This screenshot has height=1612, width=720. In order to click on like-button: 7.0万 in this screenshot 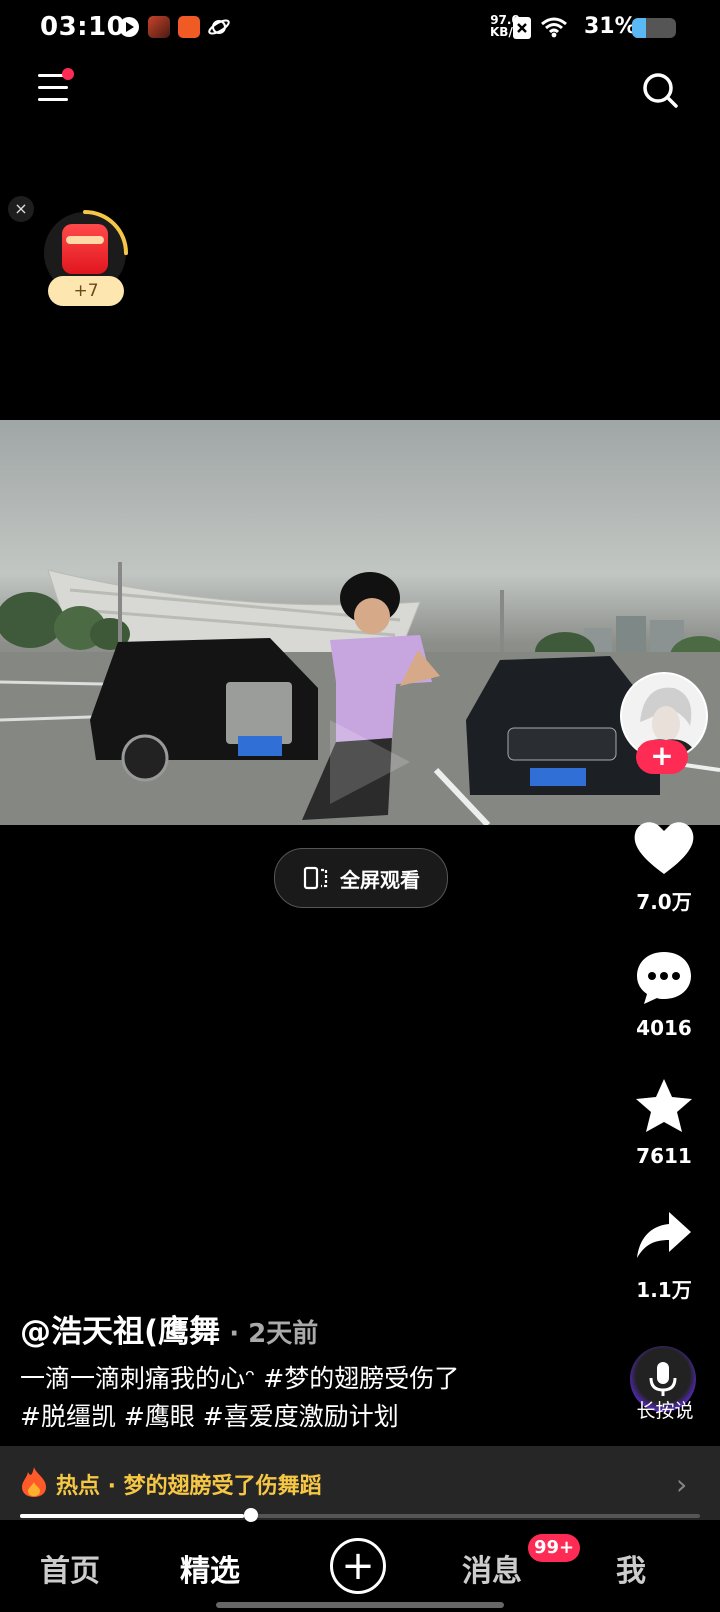, I will do `click(664, 867)`.